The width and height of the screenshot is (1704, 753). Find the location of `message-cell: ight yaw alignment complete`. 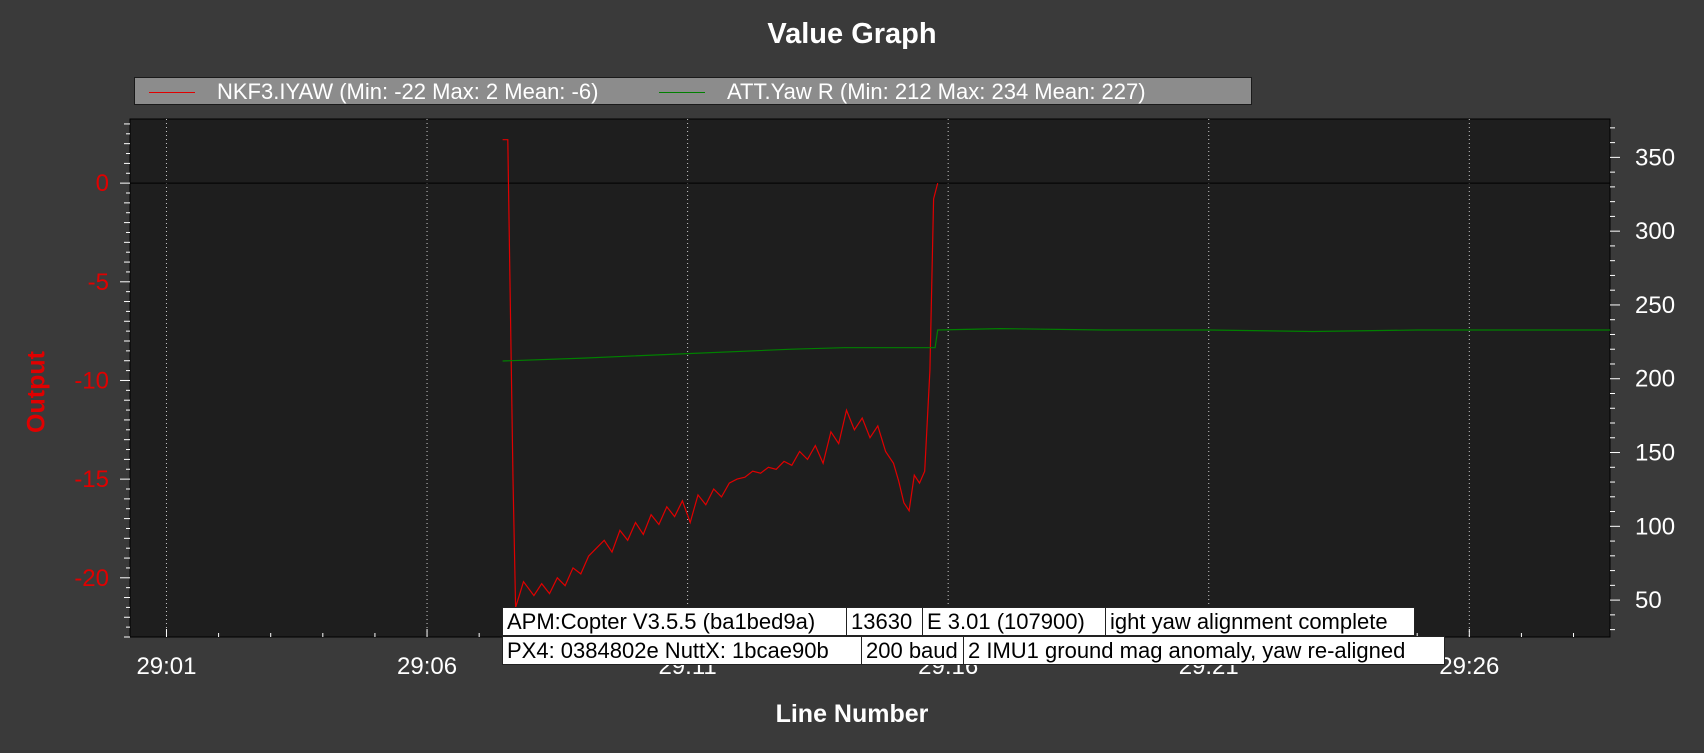

message-cell: ight yaw alignment complete is located at coordinates (1260, 621).